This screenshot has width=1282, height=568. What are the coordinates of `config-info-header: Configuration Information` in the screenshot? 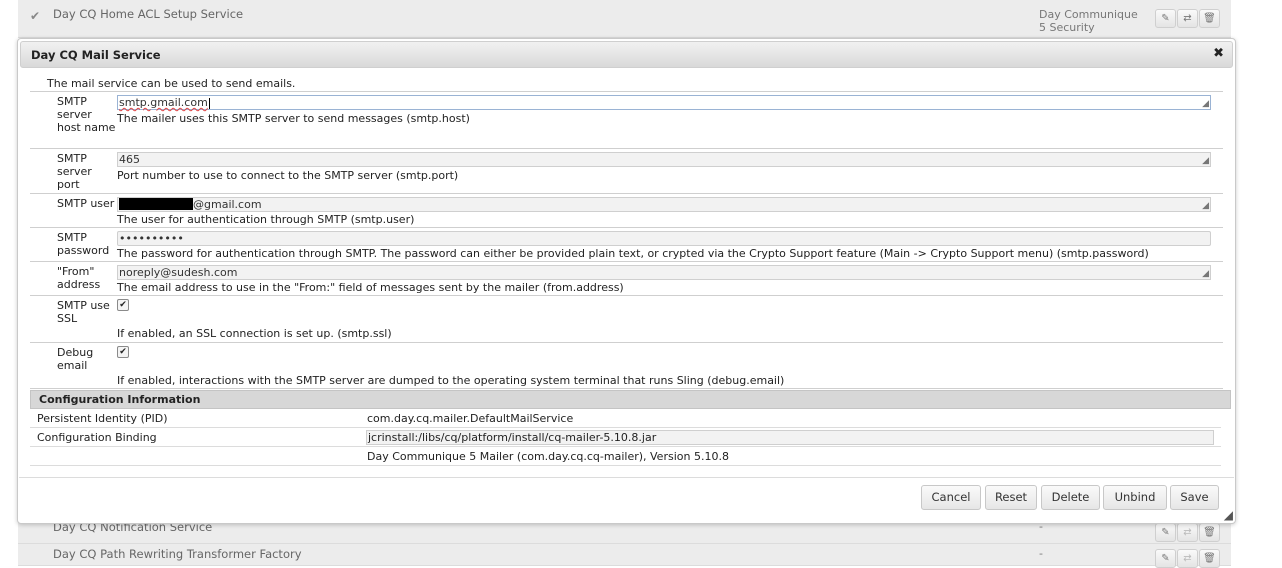 It's located at (630, 399).